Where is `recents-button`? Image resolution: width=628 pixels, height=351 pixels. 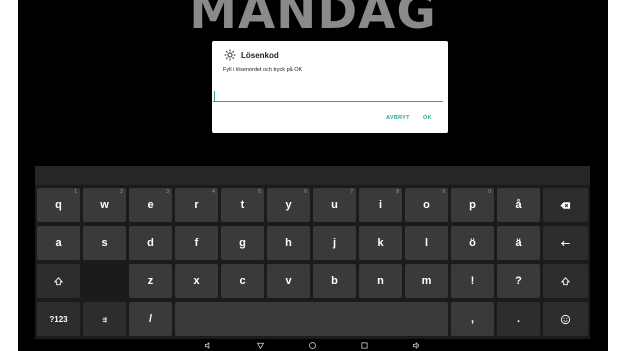 recents-button is located at coordinates (364, 345).